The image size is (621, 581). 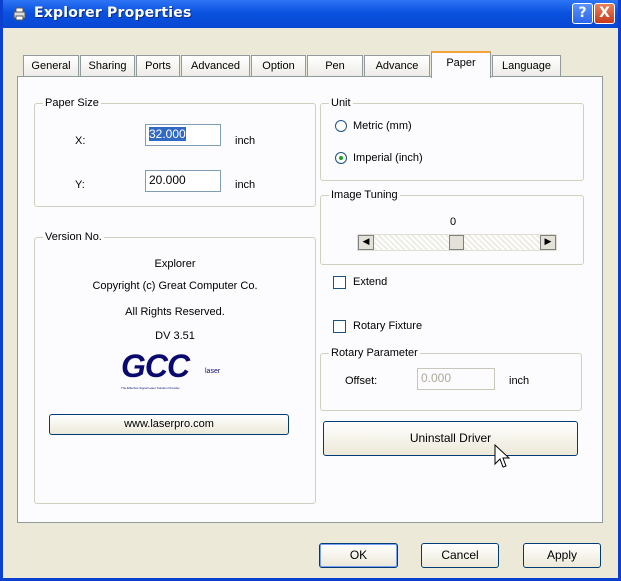 I want to click on copyright-text: Copyright (c) Great Computer Co., so click(x=175, y=286).